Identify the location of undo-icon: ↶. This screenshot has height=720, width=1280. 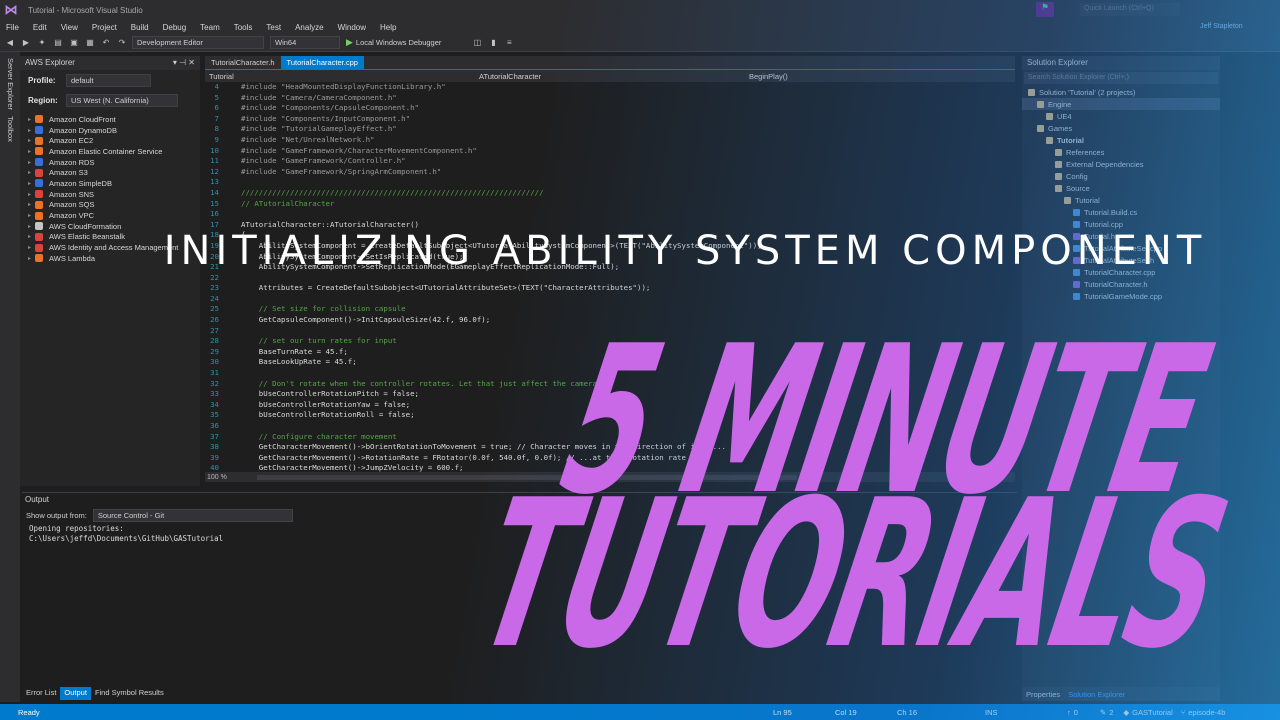
(106, 43).